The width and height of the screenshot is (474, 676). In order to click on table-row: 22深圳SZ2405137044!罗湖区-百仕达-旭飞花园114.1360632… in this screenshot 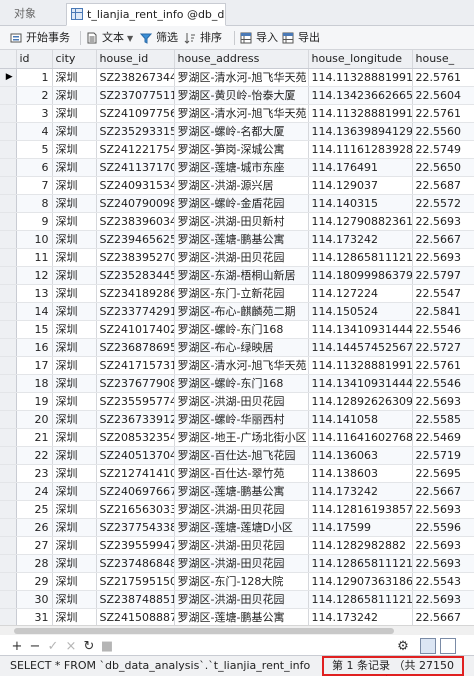, I will do `click(237, 455)`.